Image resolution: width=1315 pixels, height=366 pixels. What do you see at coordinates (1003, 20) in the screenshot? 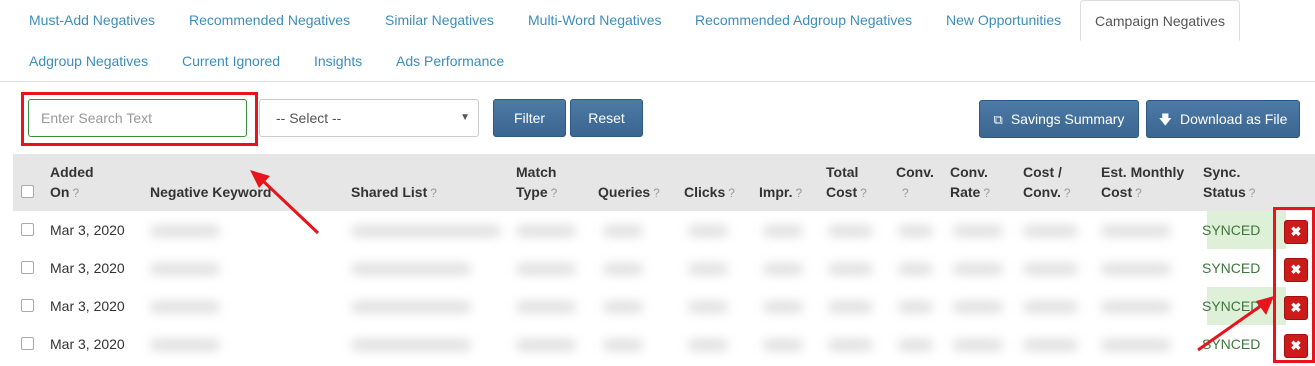
I see `tab-new-opportunities: New Opportunities` at bounding box center [1003, 20].